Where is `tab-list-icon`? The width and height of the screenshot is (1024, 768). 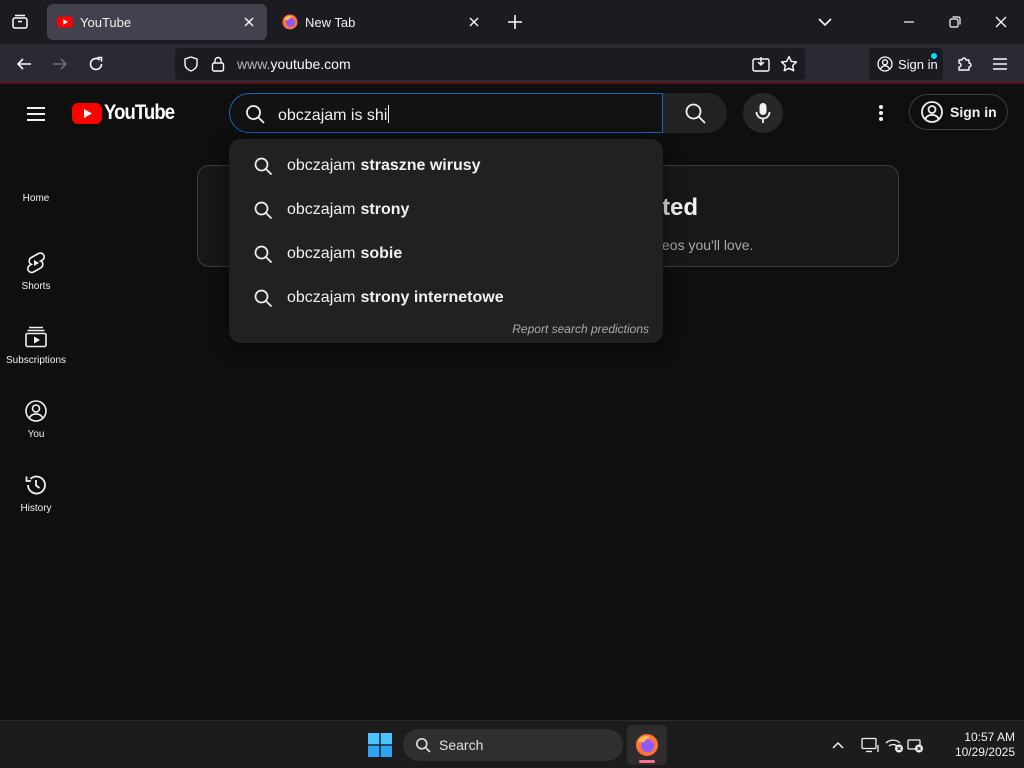
tab-list-icon is located at coordinates (20, 21).